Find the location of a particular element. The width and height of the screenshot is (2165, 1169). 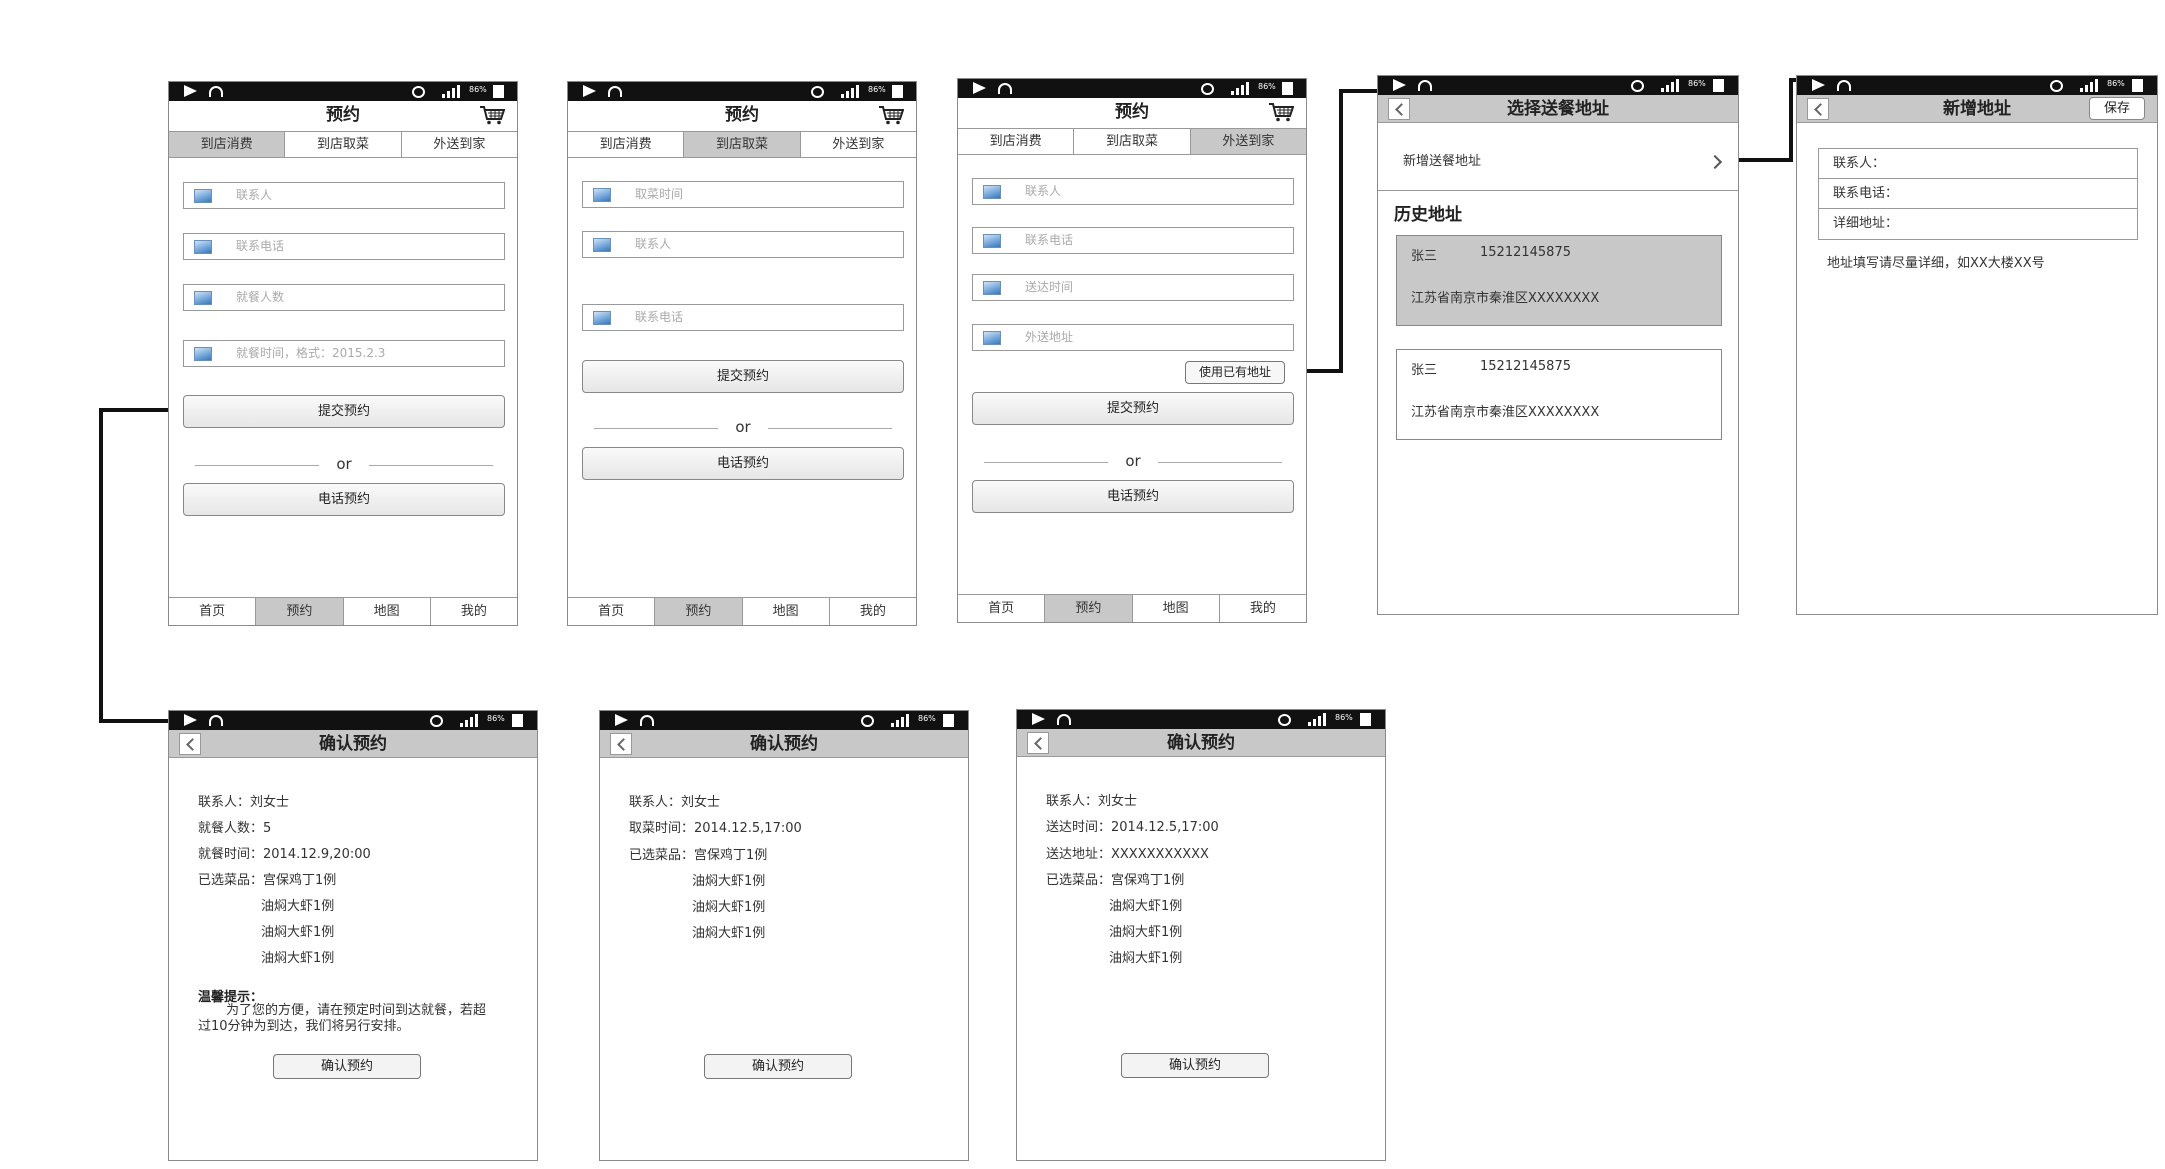

phone-placeholder: 联系电话 is located at coordinates (659, 317).